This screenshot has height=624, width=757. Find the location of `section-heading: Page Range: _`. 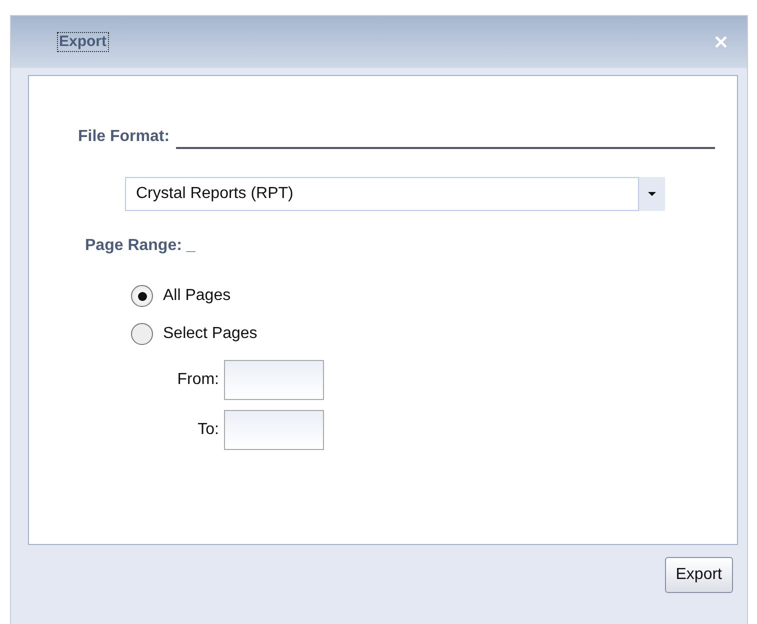

section-heading: Page Range: _ is located at coordinates (140, 246).